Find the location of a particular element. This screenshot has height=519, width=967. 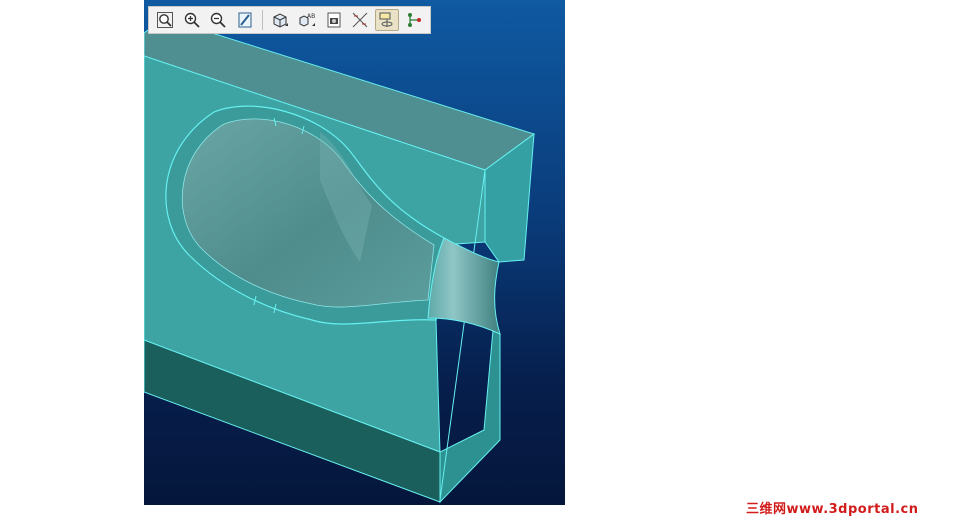

display-style-button is located at coordinates (387, 20).